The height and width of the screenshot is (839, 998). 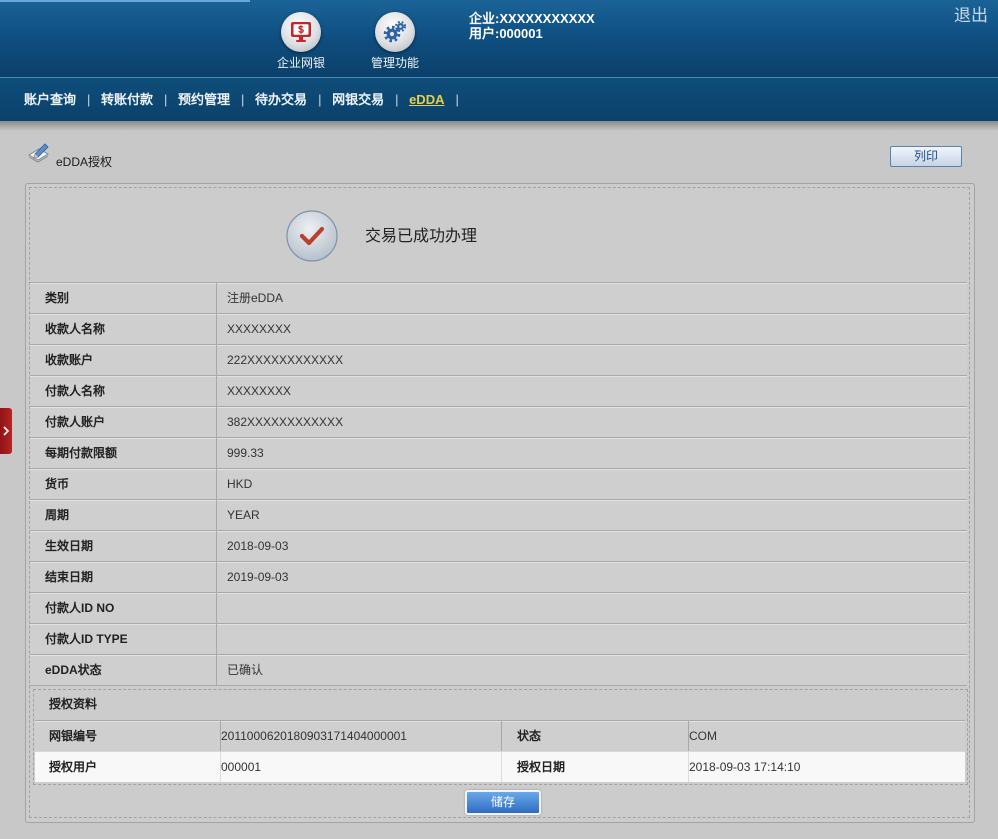 I want to click on save-button: 储存, so click(x=503, y=802).